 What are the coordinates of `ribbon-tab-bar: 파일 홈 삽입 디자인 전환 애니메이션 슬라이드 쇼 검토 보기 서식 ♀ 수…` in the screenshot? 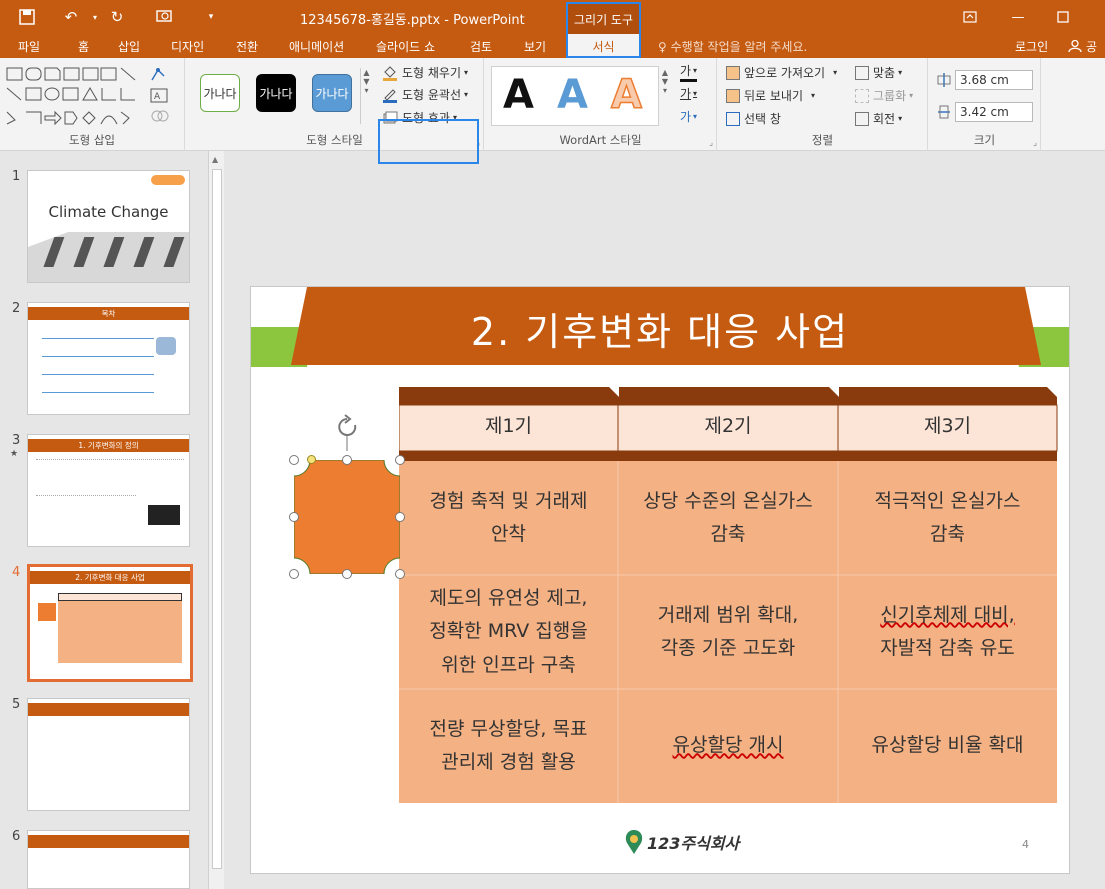 It's located at (552, 52).